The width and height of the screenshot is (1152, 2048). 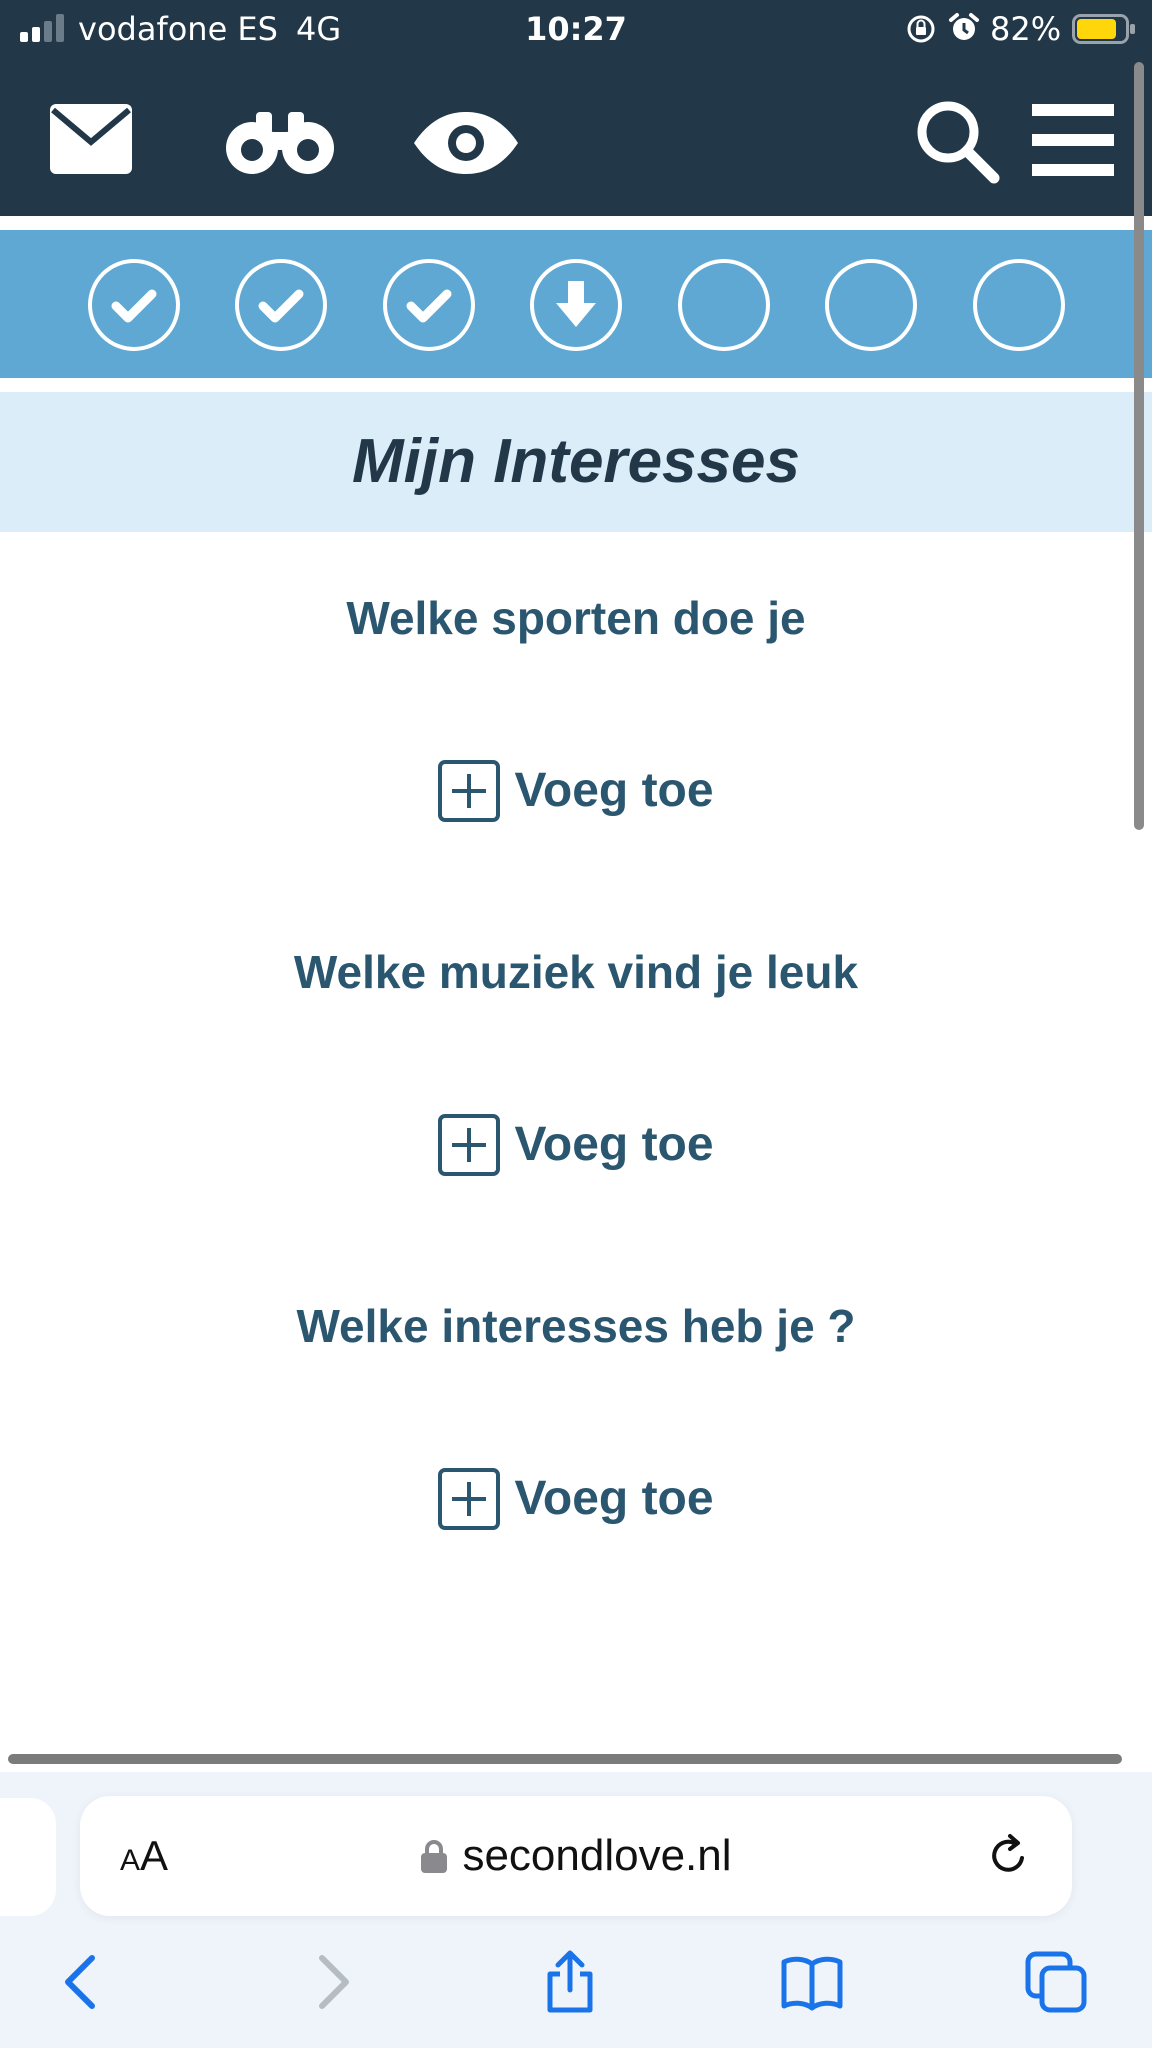 I want to click on url-display: secondlove.nl, so click(x=576, y=1856).